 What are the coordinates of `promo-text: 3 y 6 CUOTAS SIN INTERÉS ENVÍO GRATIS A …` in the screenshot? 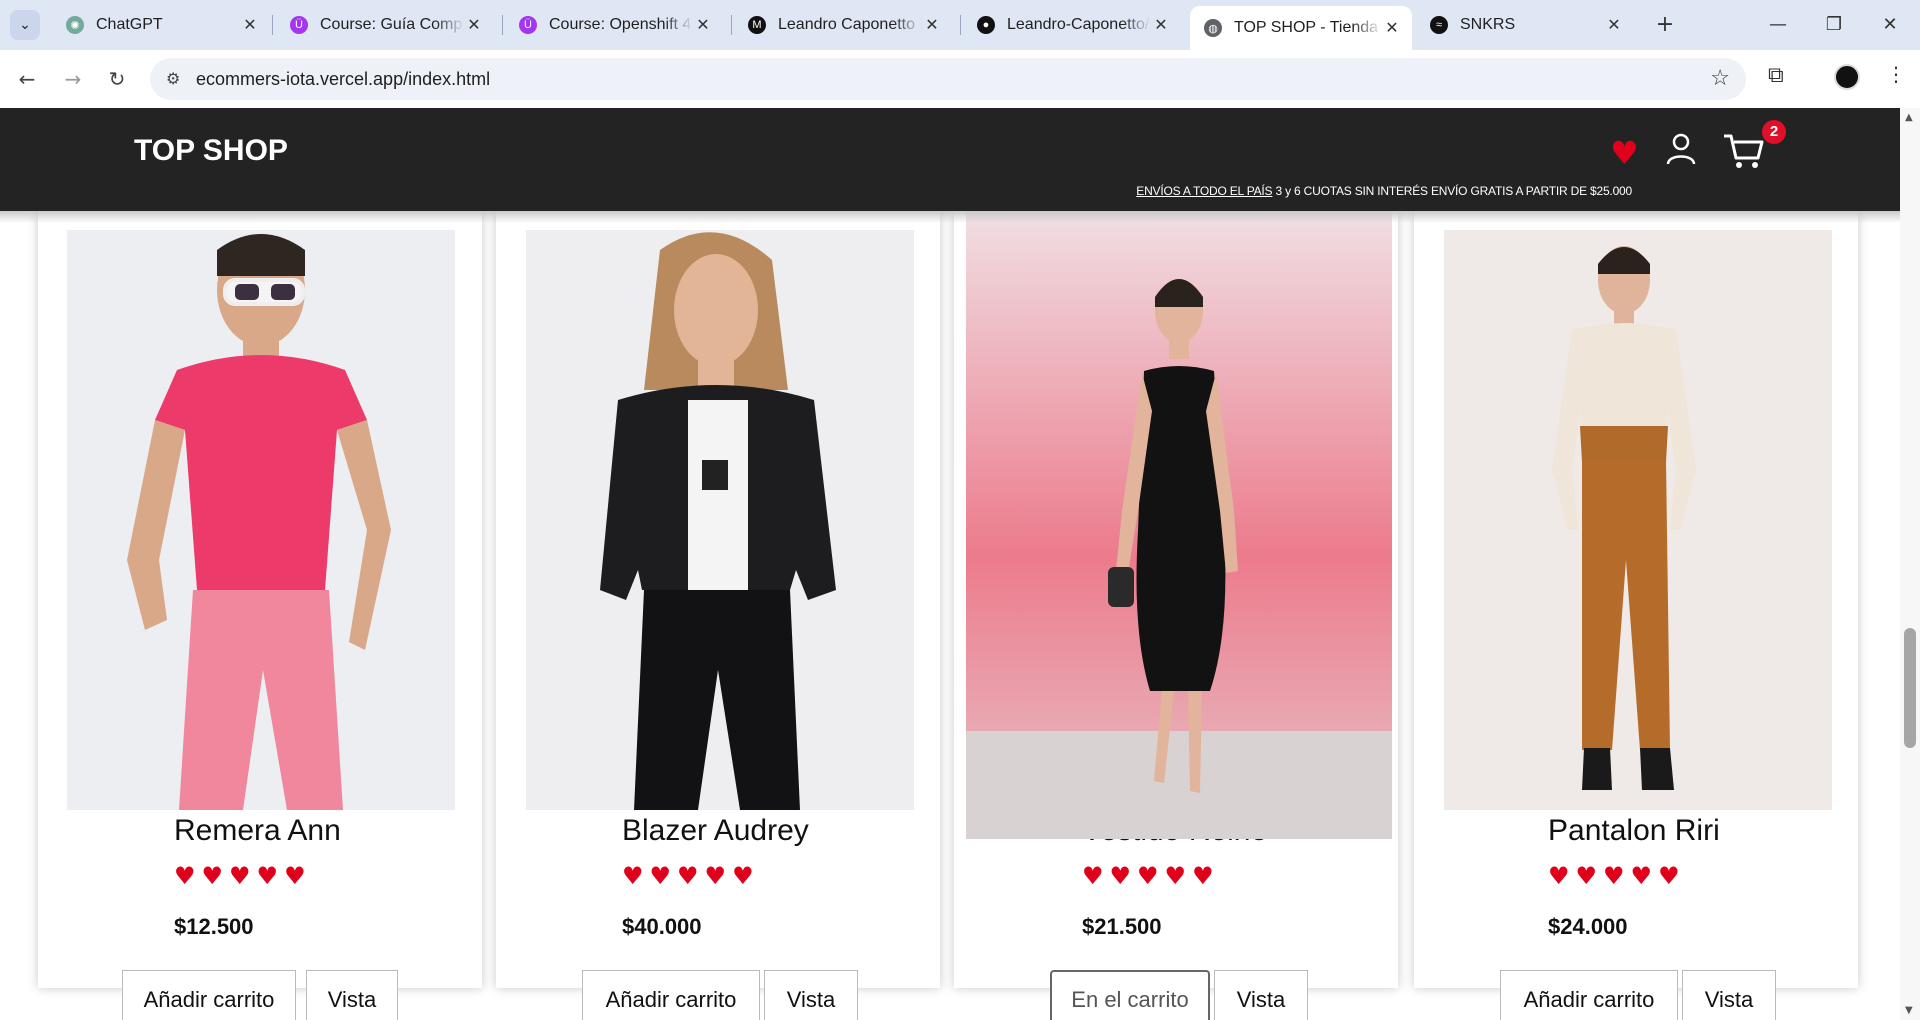 It's located at (1452, 191).